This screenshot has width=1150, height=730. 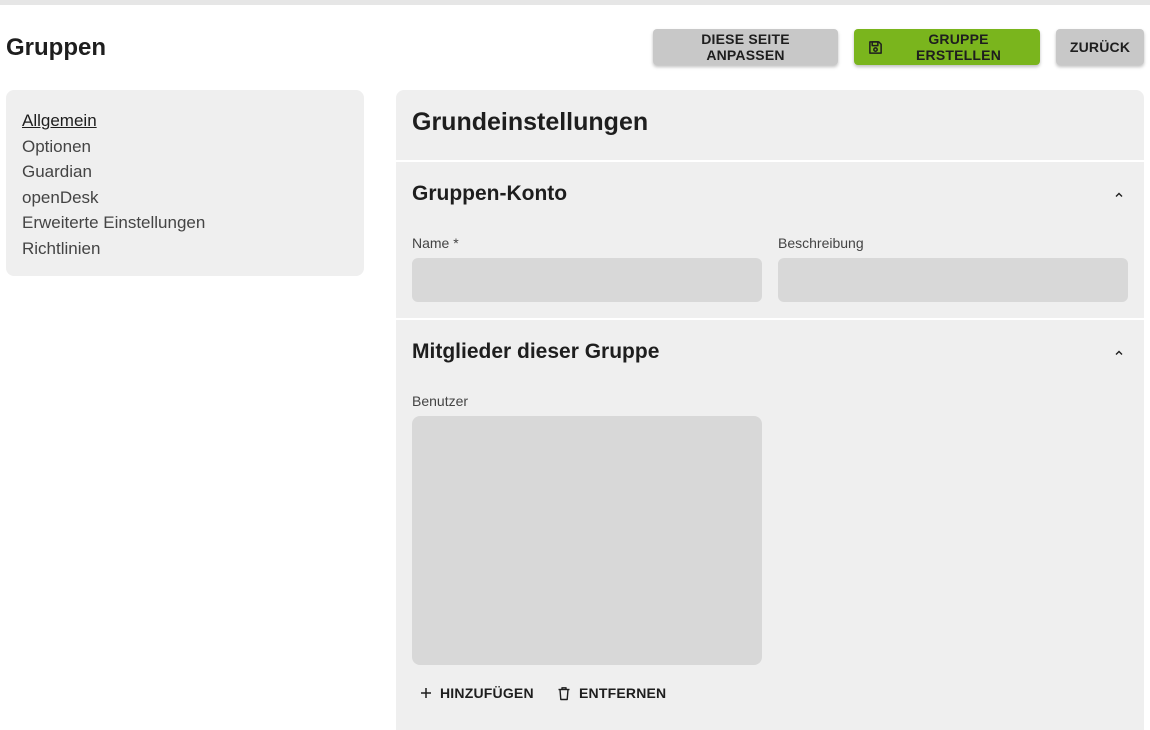 I want to click on customize-page-button-label: DIESE SEITE ANPASSEN, so click(x=745, y=47).